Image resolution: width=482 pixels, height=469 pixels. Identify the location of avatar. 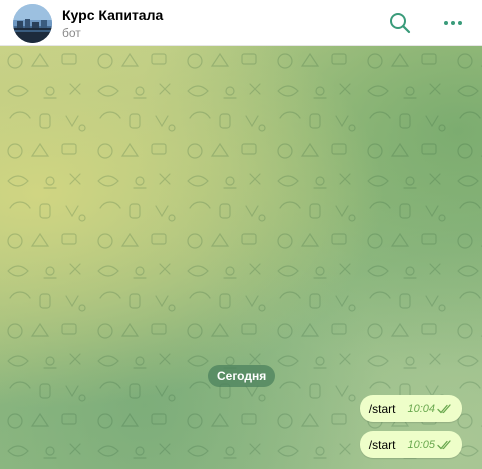
(32, 23).